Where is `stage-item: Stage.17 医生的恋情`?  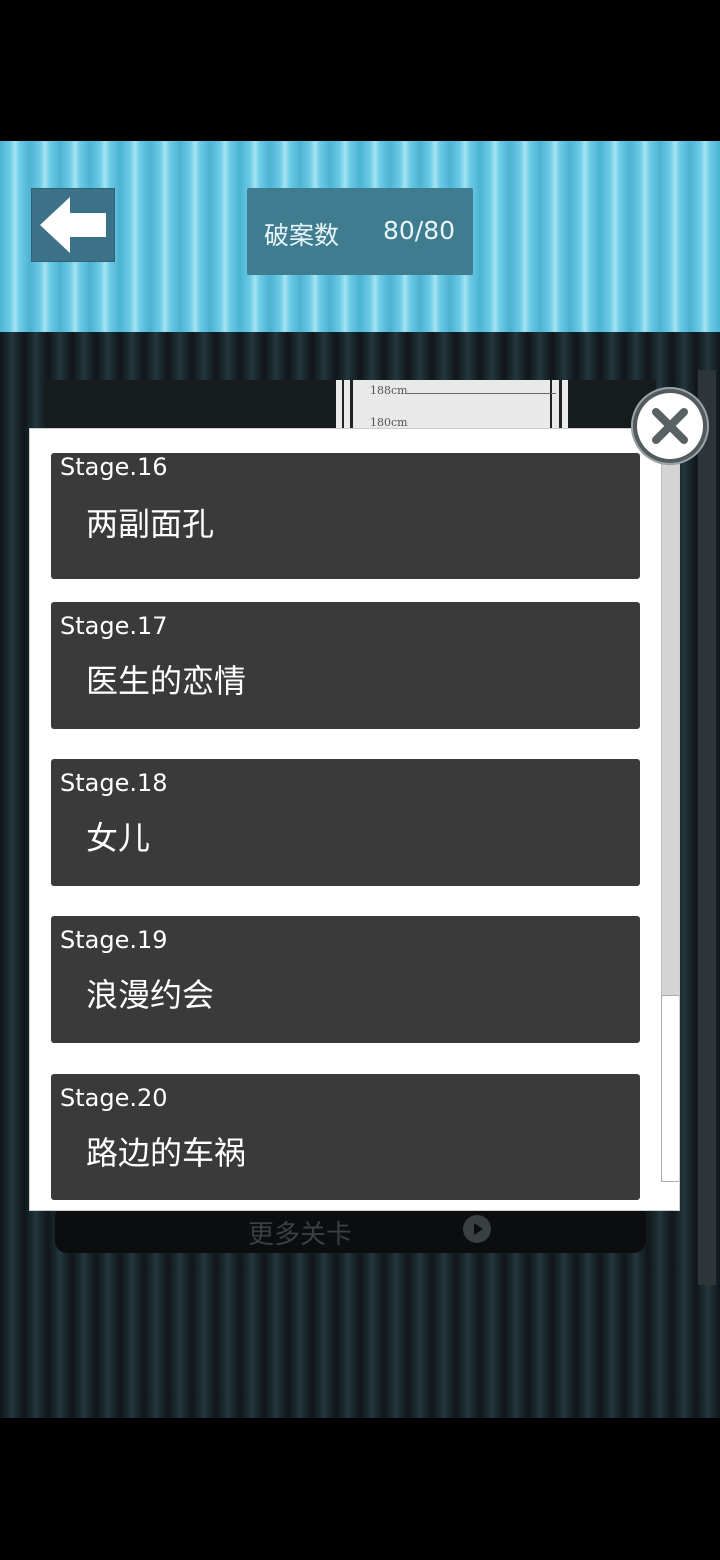
stage-item: Stage.17 医生的恋情 is located at coordinates (345, 665).